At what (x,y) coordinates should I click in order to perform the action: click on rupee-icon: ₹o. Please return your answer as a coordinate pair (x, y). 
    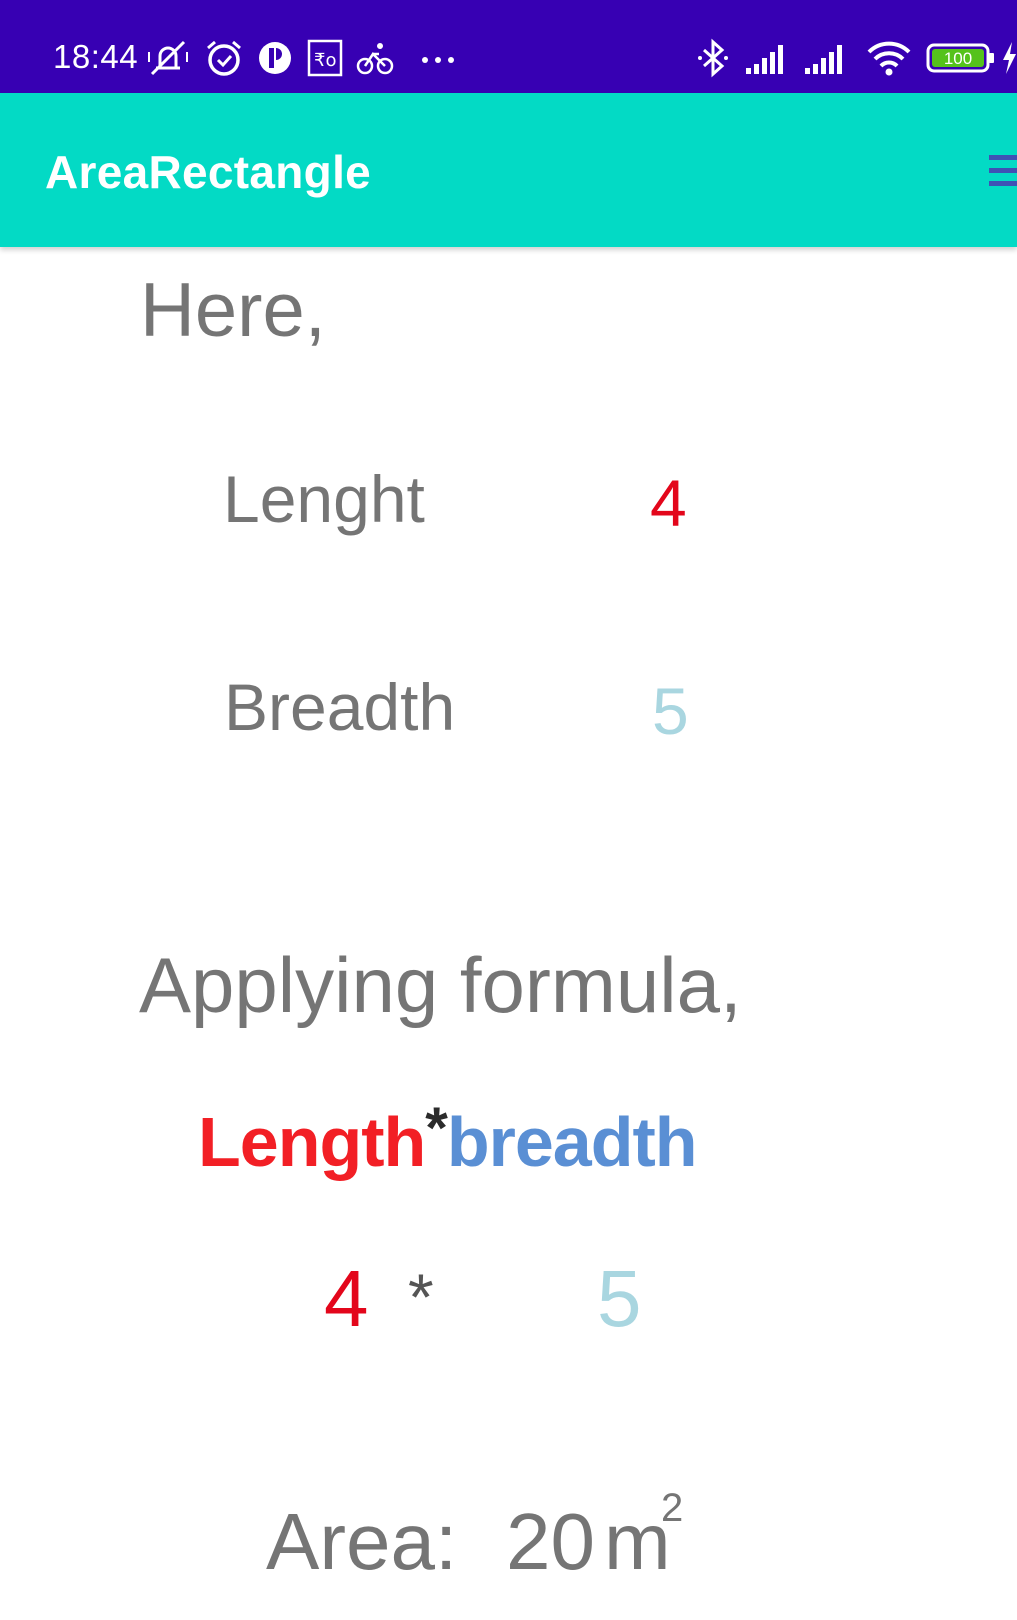
    Looking at the image, I should click on (325, 58).